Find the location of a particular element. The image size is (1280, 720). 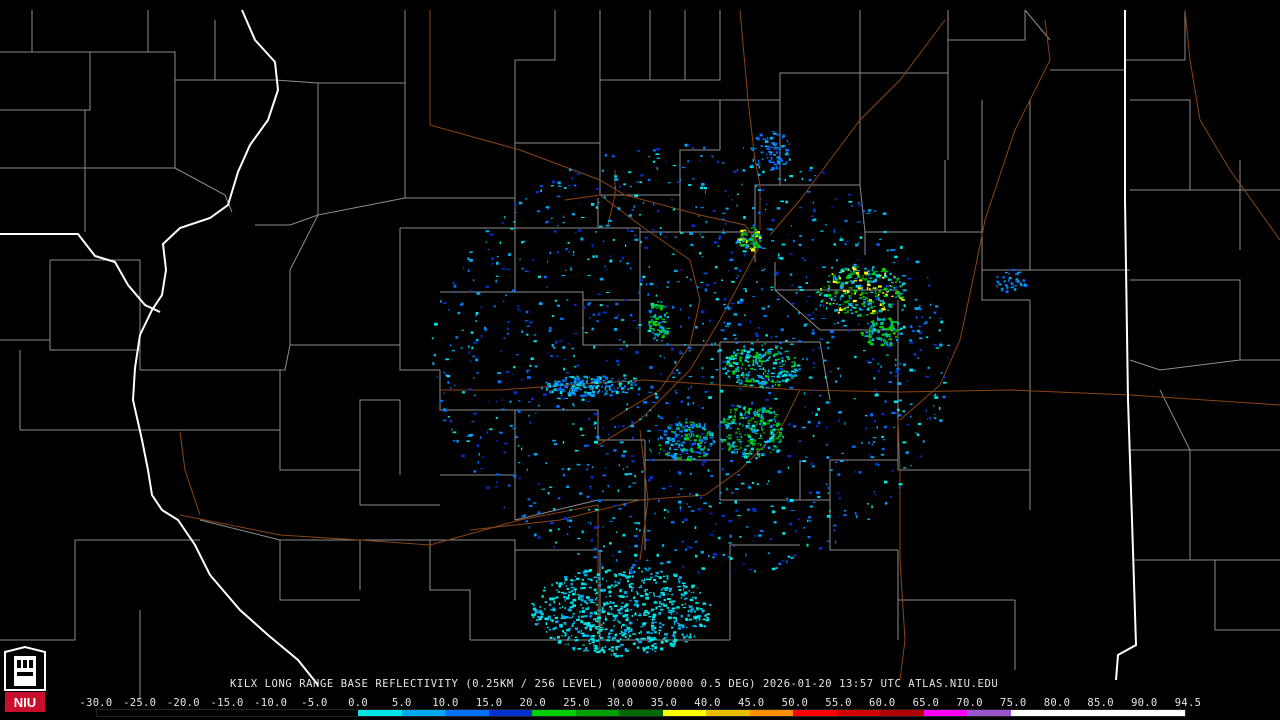

highway-line is located at coordinates (750, 119).